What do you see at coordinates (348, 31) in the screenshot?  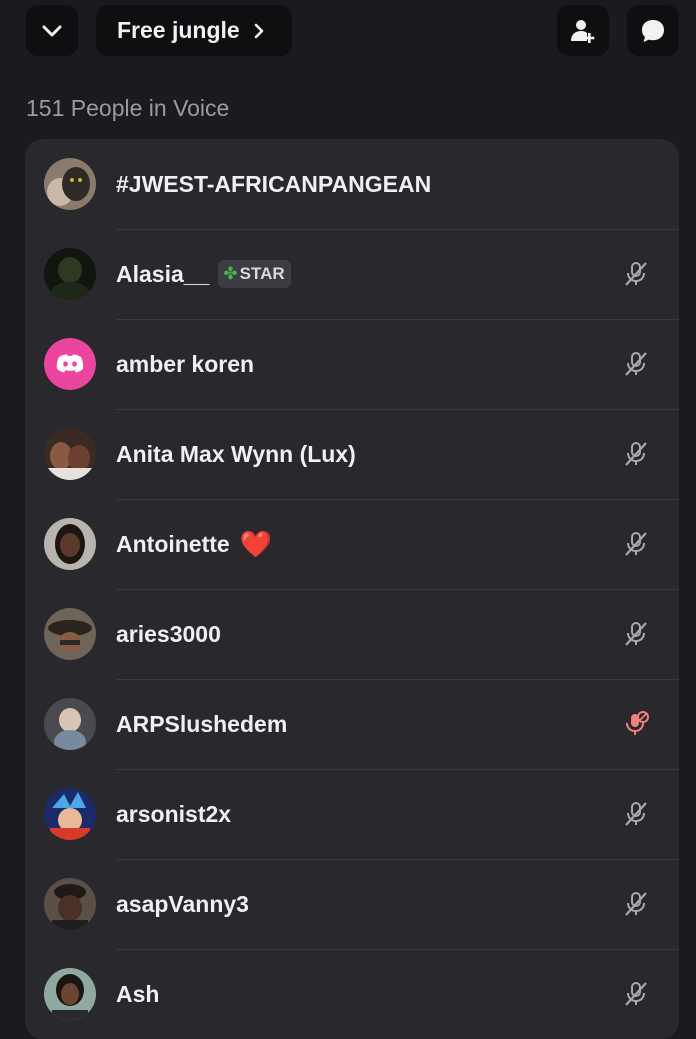 I see `top-bar: Free jungle` at bounding box center [348, 31].